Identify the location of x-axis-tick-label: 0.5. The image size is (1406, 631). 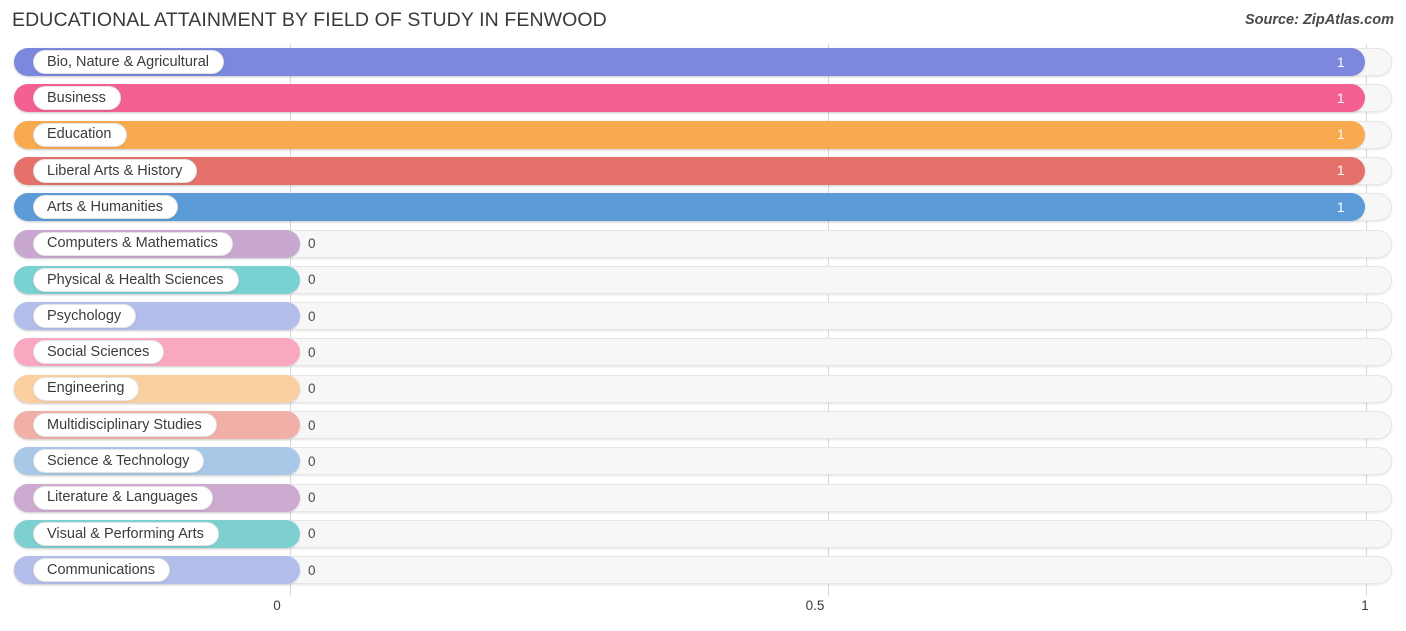
(815, 605).